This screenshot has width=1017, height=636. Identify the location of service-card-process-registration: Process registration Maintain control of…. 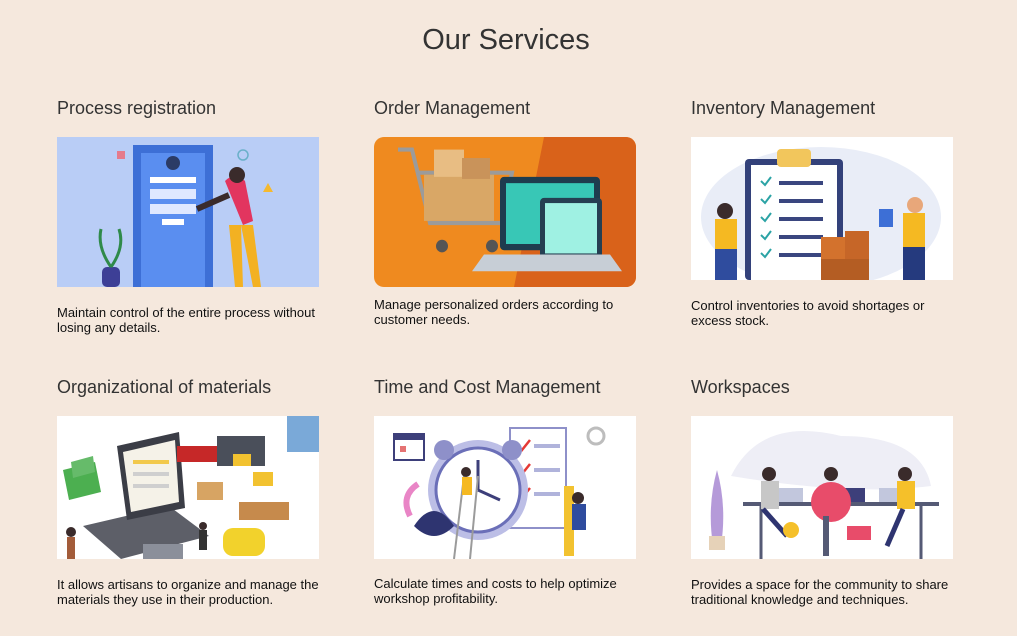
(189, 216).